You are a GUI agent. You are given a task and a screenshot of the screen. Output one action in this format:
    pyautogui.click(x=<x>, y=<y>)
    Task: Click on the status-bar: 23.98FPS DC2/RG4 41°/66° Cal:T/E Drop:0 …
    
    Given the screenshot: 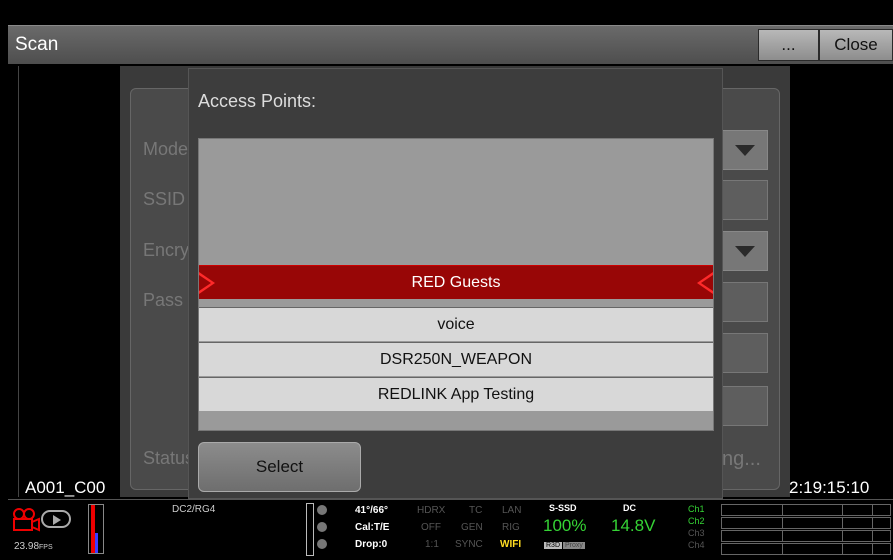 What is the action you would take?
    pyautogui.click(x=450, y=529)
    